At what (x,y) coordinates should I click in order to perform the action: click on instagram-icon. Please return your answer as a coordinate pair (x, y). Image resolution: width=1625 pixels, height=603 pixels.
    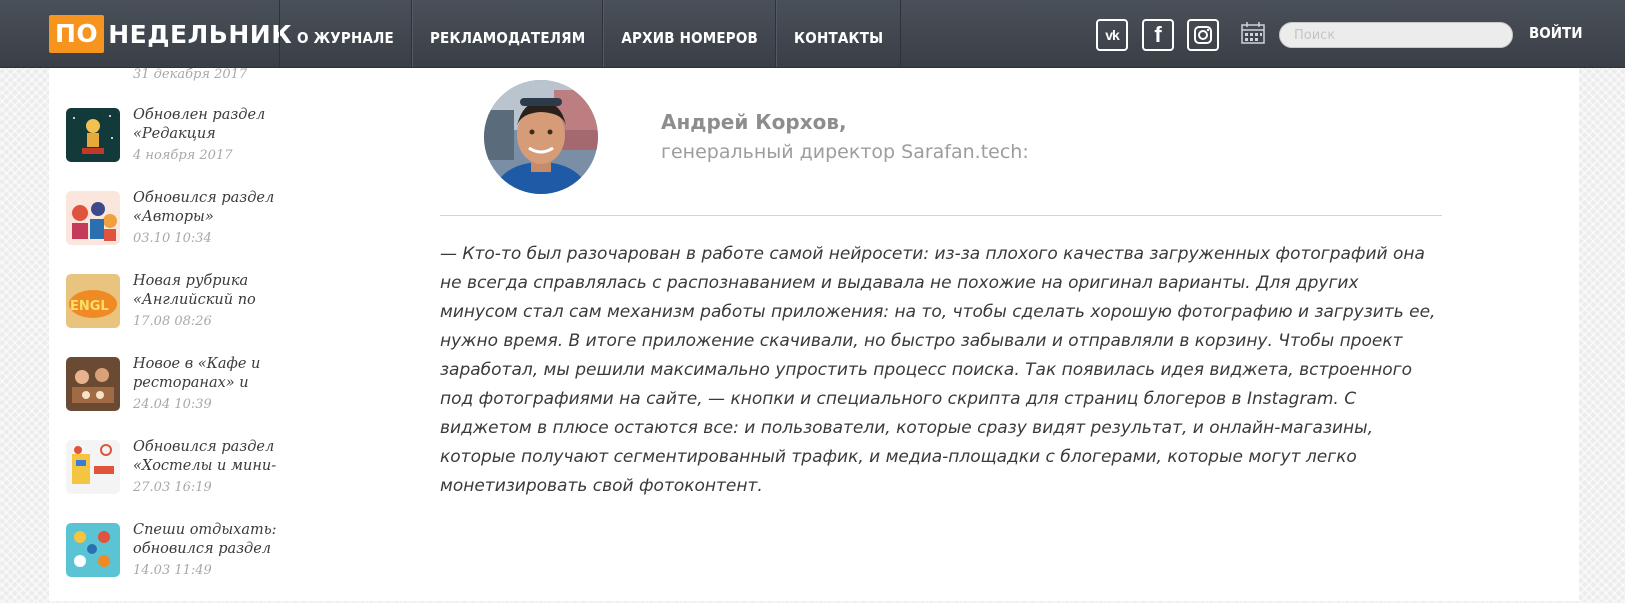
    Looking at the image, I should click on (1203, 35).